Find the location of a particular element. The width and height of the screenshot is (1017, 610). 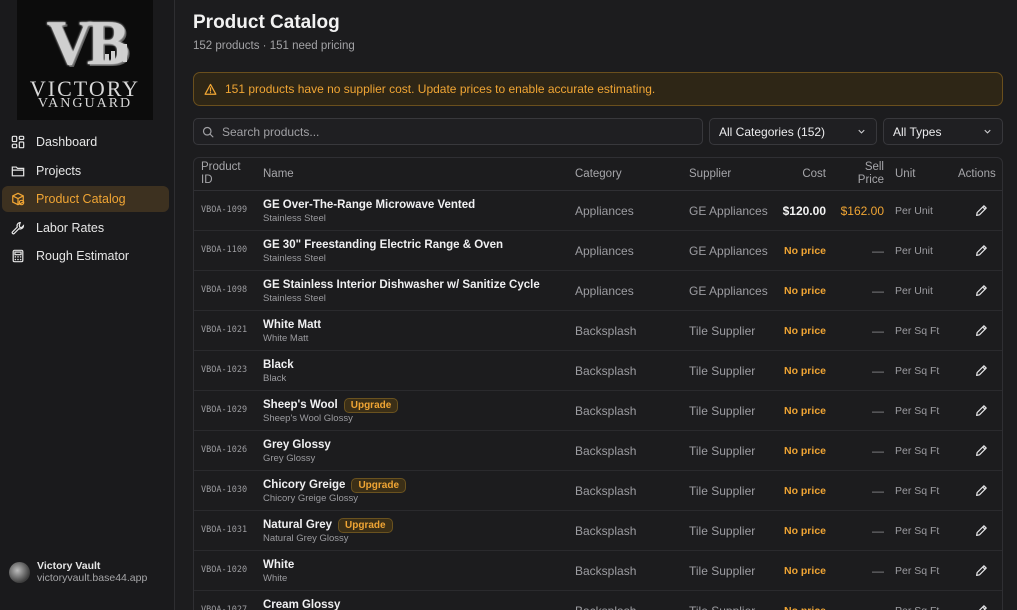

sidebar-item-labor-rates: Labor Rates is located at coordinates (85, 228).